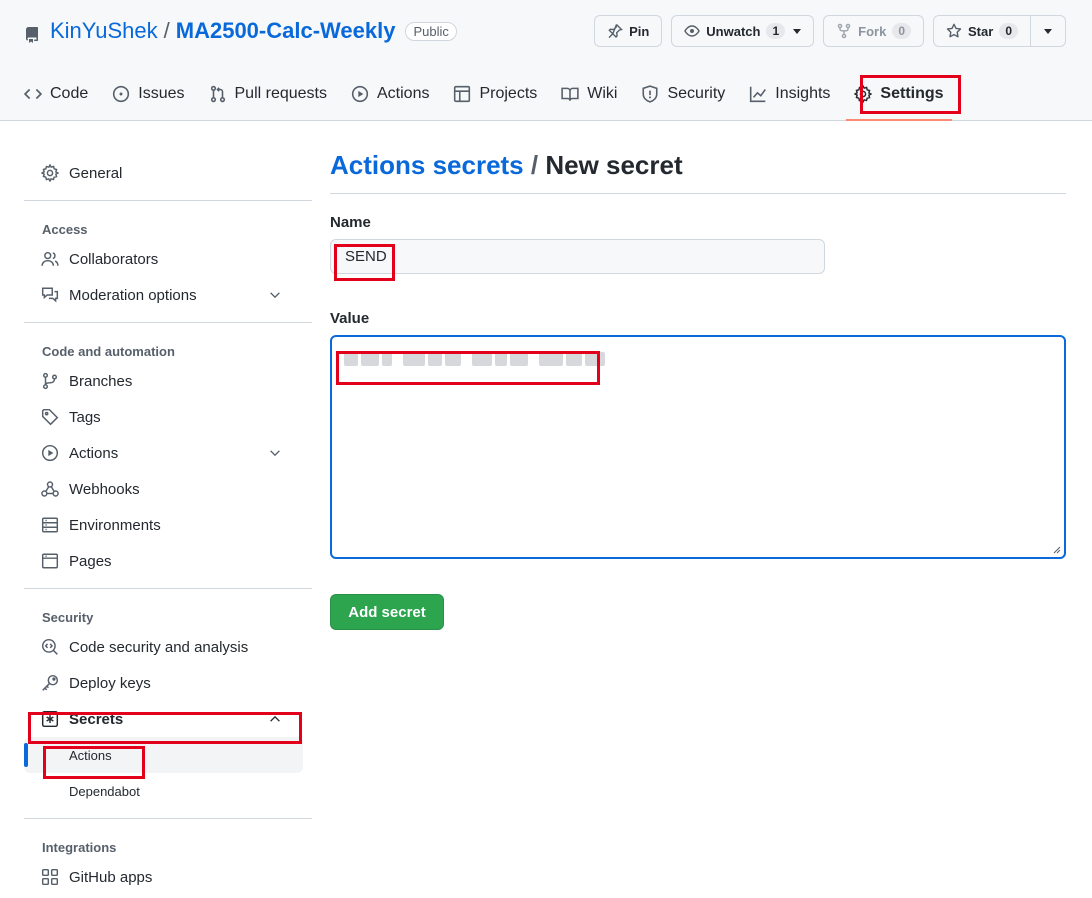  I want to click on sidebar-heading-integrations: Integrations, so click(79, 847).